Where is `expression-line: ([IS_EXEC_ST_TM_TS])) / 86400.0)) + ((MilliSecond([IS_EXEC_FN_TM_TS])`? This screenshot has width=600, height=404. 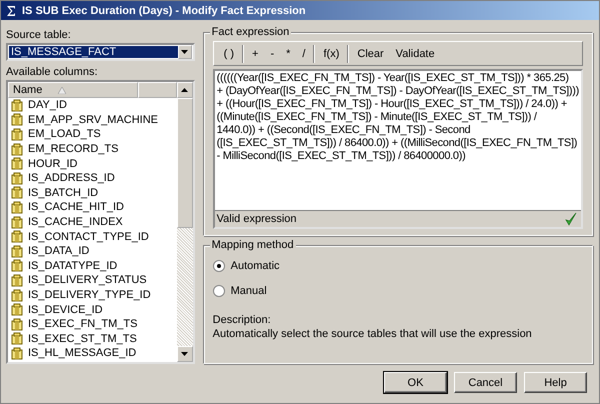 expression-line: ([IS_EXEC_ST_TM_TS])) / 86400.0)) + ((MilliSecond([IS_EXEC_FN_TM_TS]) is located at coordinates (397, 143).